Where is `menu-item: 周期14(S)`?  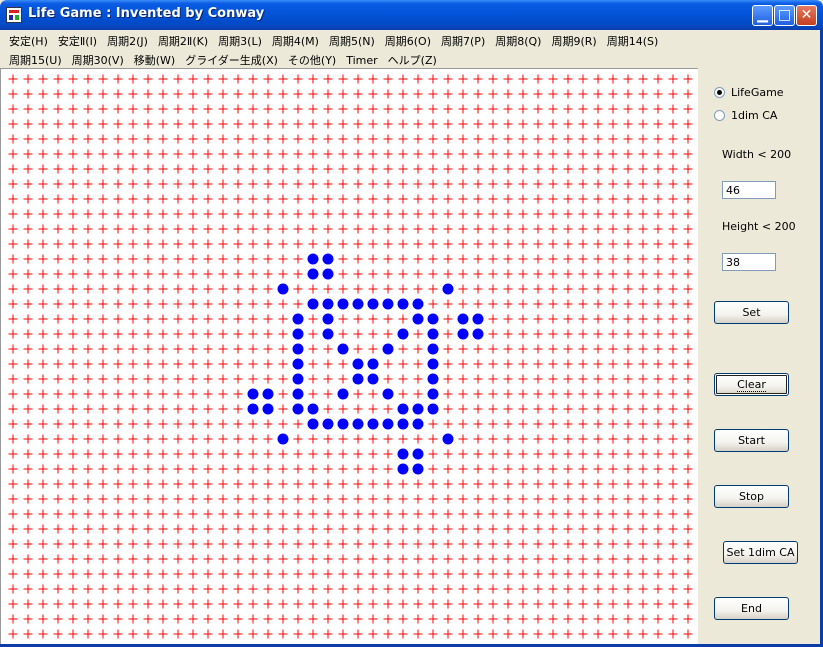 menu-item: 周期14(S) is located at coordinates (628, 42).